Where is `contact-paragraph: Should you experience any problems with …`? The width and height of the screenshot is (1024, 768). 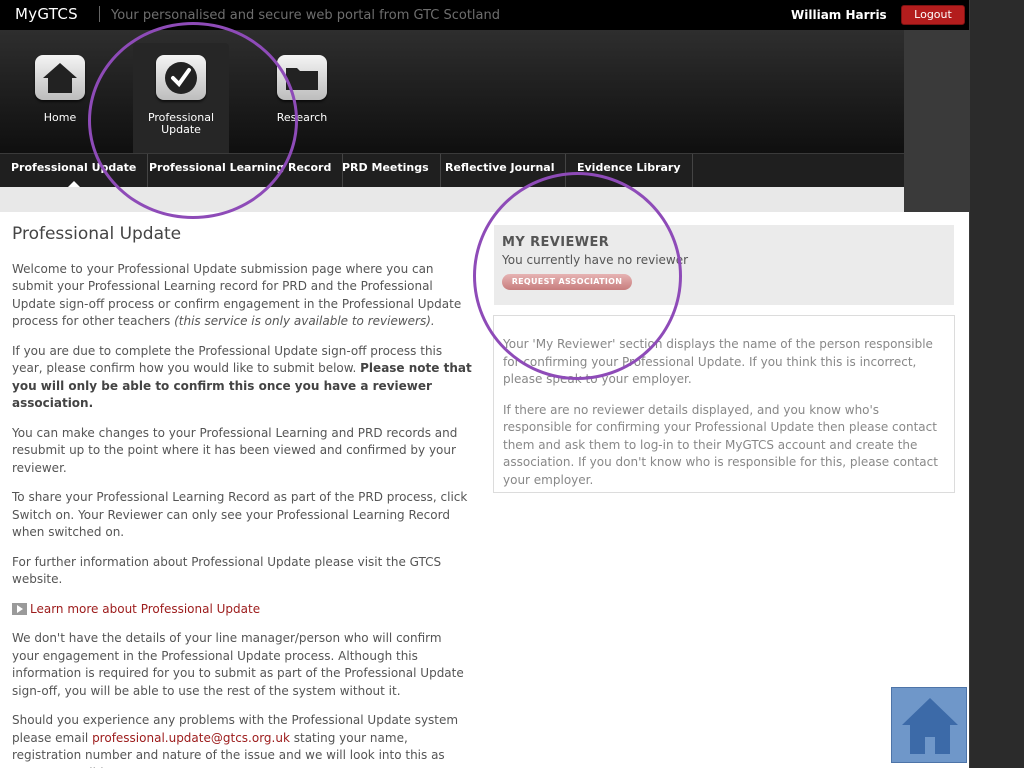
contact-paragraph: Should you experience any problems with … is located at coordinates (242, 740).